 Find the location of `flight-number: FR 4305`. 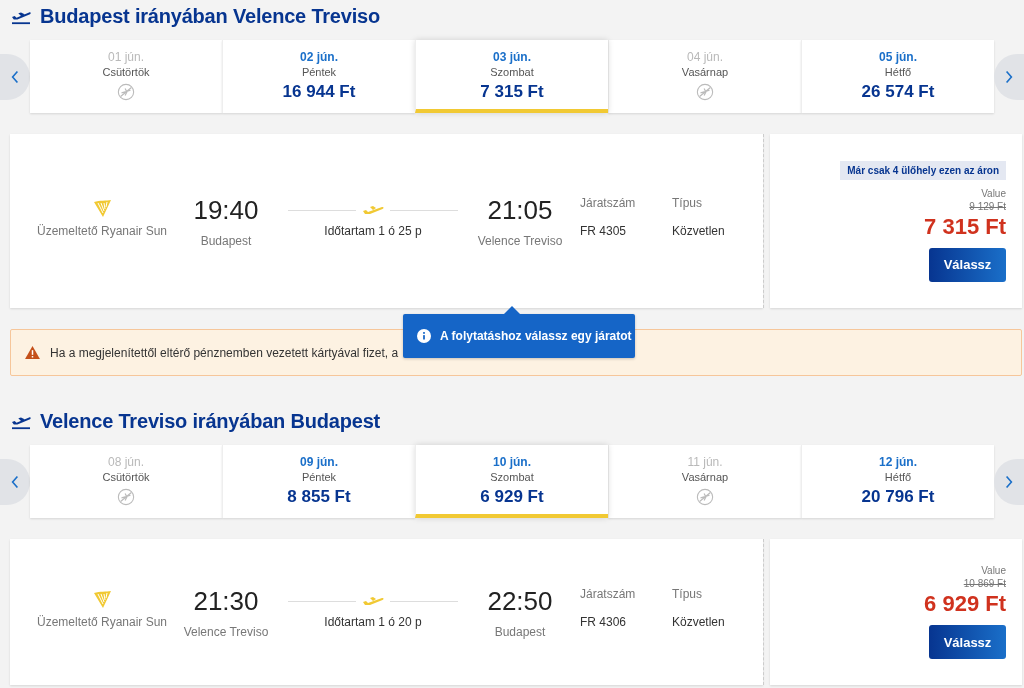

flight-number: FR 4305 is located at coordinates (604, 231).